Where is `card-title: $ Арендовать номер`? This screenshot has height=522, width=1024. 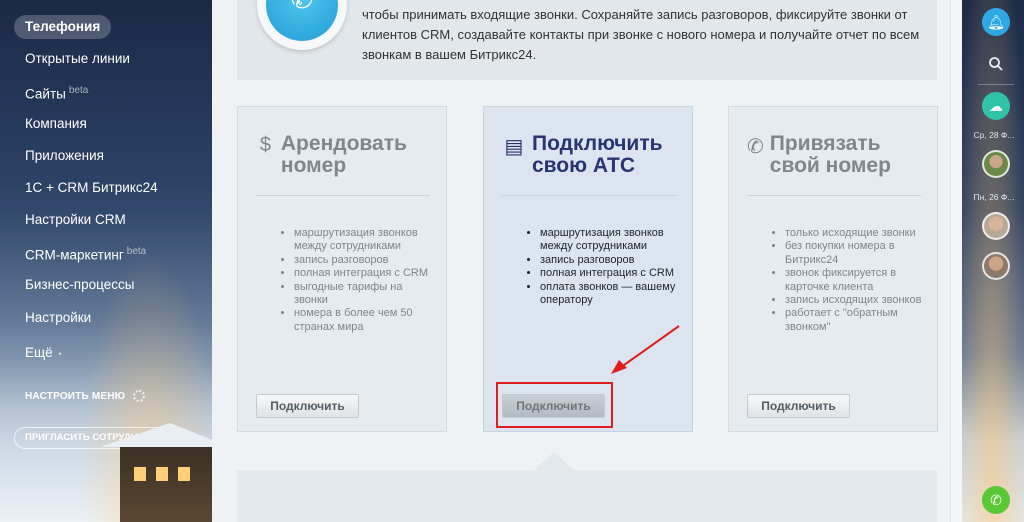
card-title: $ Арендовать номер is located at coordinates (346, 155).